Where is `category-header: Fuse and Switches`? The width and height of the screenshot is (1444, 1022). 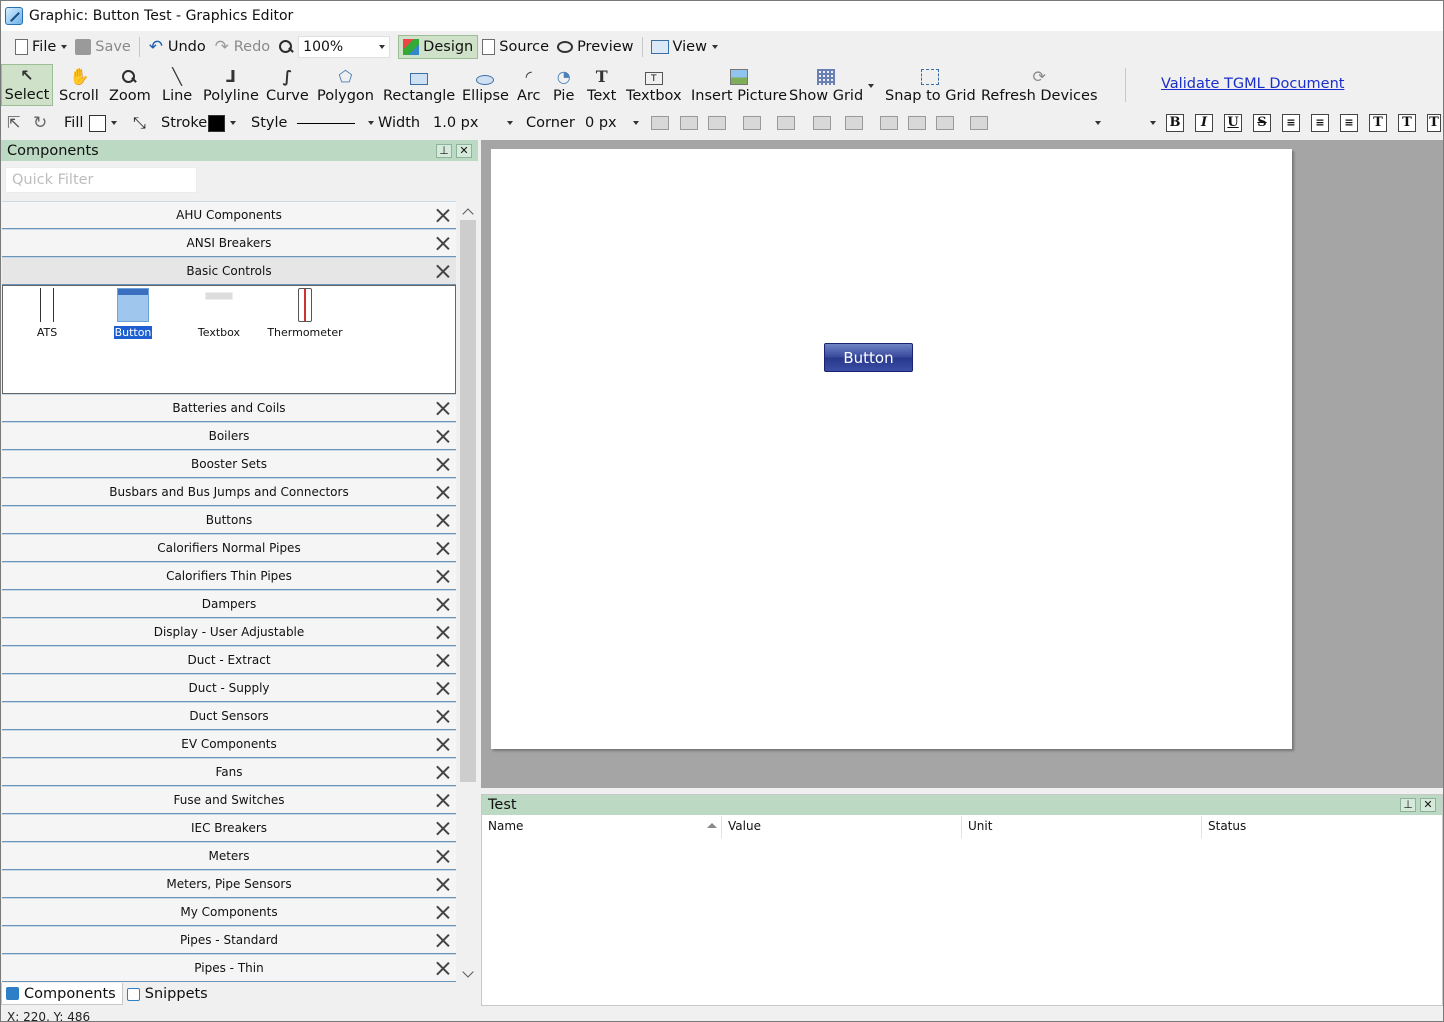 category-header: Fuse and Switches is located at coordinates (229, 800).